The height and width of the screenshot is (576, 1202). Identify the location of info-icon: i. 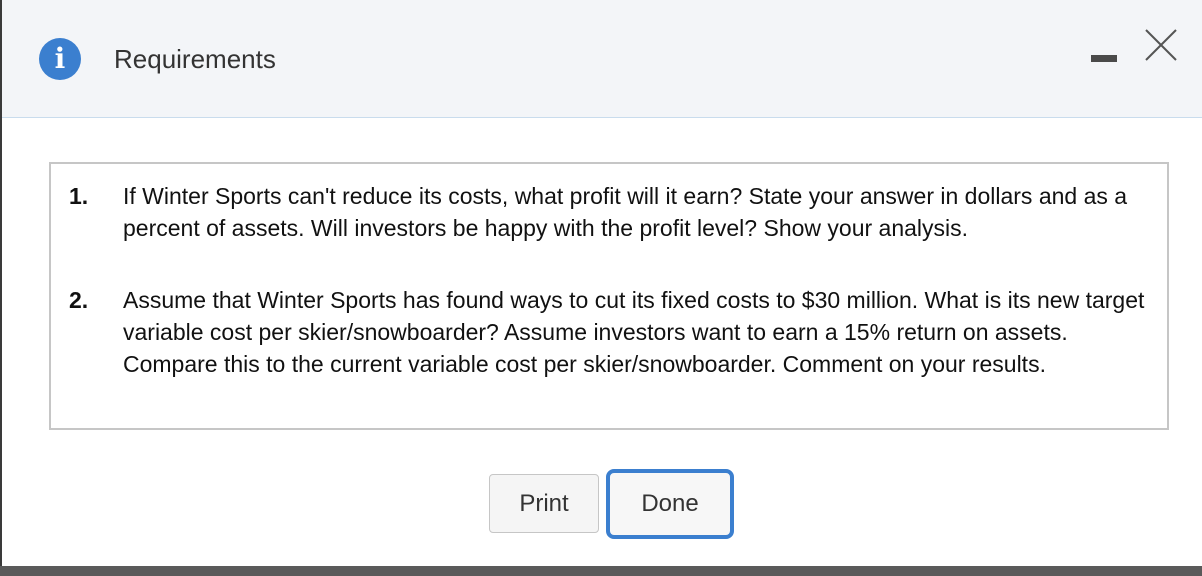
(60, 59).